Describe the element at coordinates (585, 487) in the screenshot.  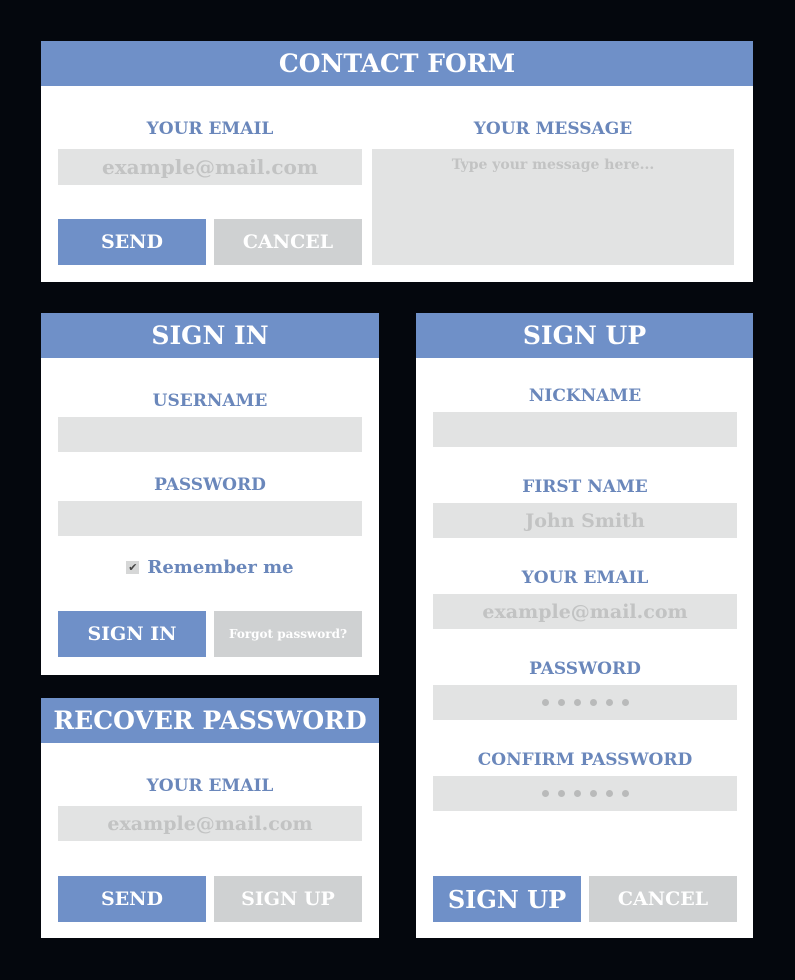
I see `first-name-label: FIRST NAME` at that location.